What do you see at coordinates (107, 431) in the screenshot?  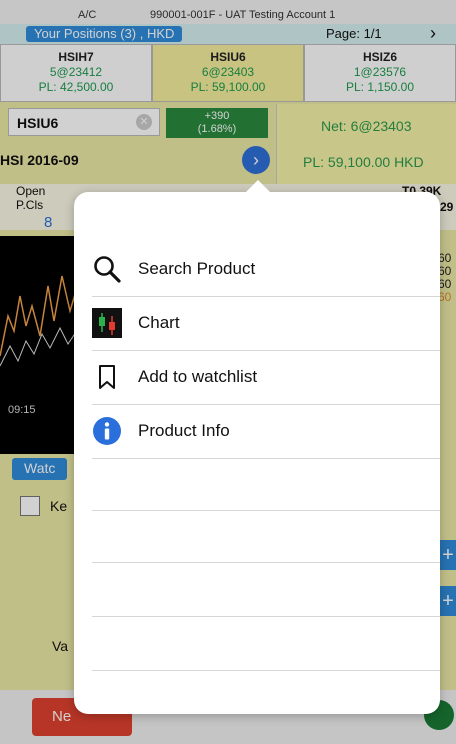 I see `info-icon` at bounding box center [107, 431].